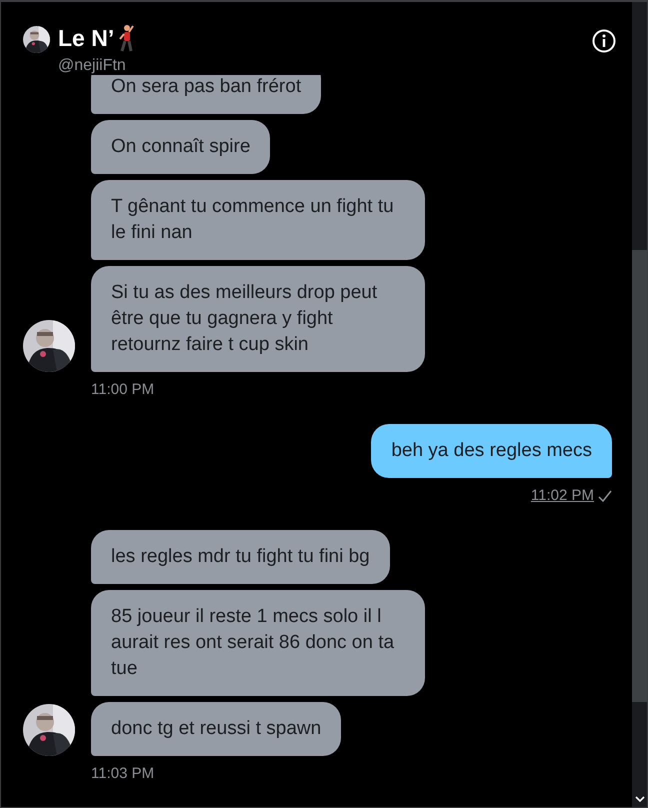  I want to click on info-icon, so click(604, 41).